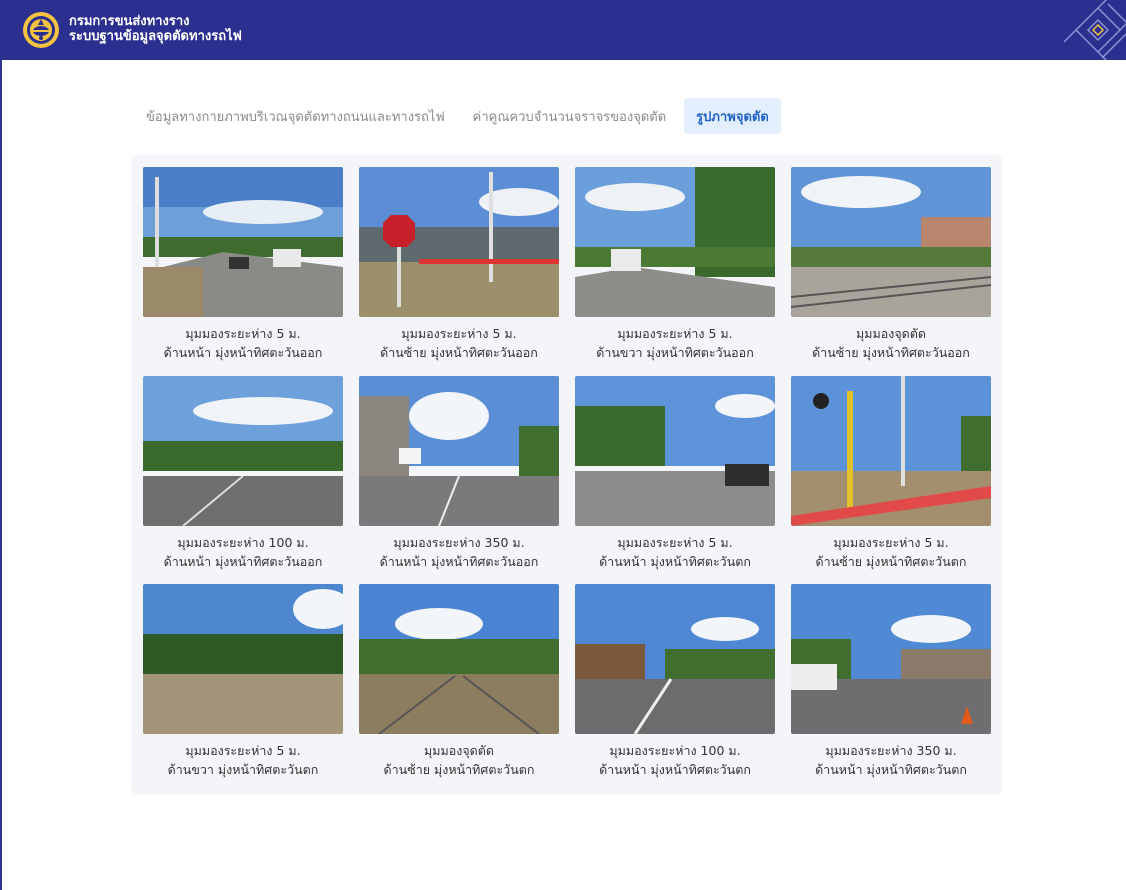  I want to click on photo-card: มุมมองจุดตัด ด้านซ้าย มุ่งหน้าทิศตะวันตก, so click(459, 681).